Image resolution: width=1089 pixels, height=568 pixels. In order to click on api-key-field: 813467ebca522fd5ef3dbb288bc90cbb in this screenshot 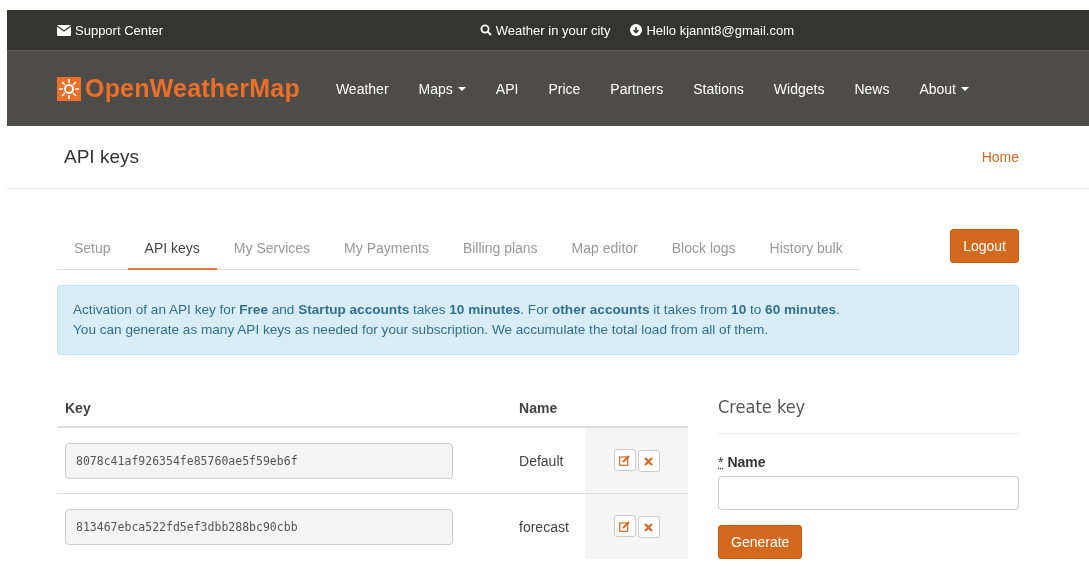, I will do `click(259, 526)`.